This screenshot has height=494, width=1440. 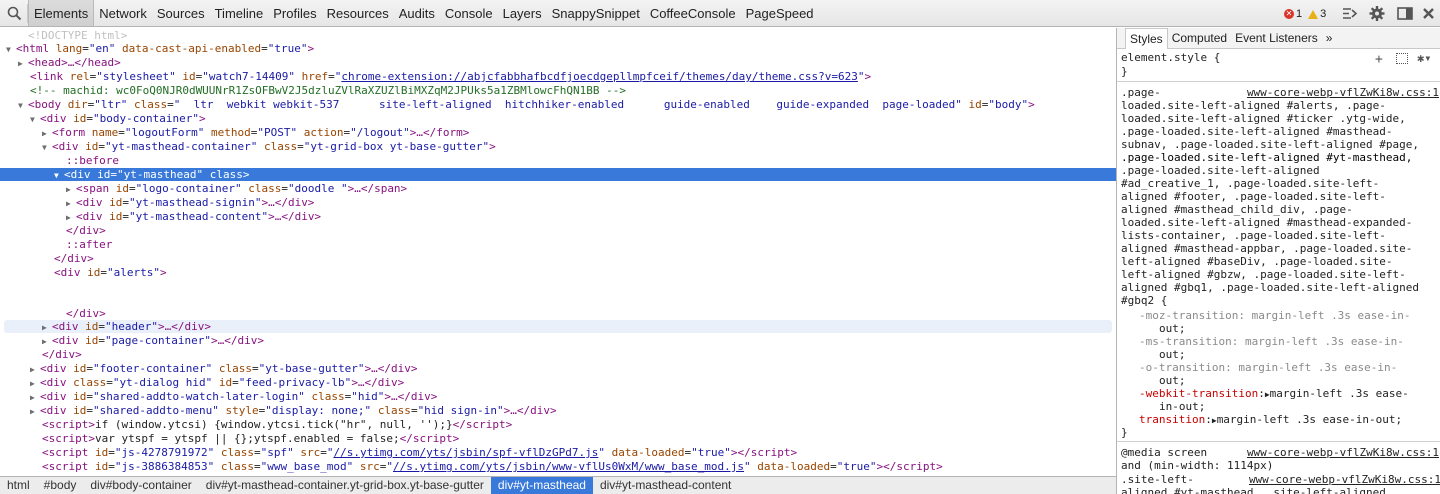 What do you see at coordinates (1377, 13) in the screenshot?
I see `gear-icon` at bounding box center [1377, 13].